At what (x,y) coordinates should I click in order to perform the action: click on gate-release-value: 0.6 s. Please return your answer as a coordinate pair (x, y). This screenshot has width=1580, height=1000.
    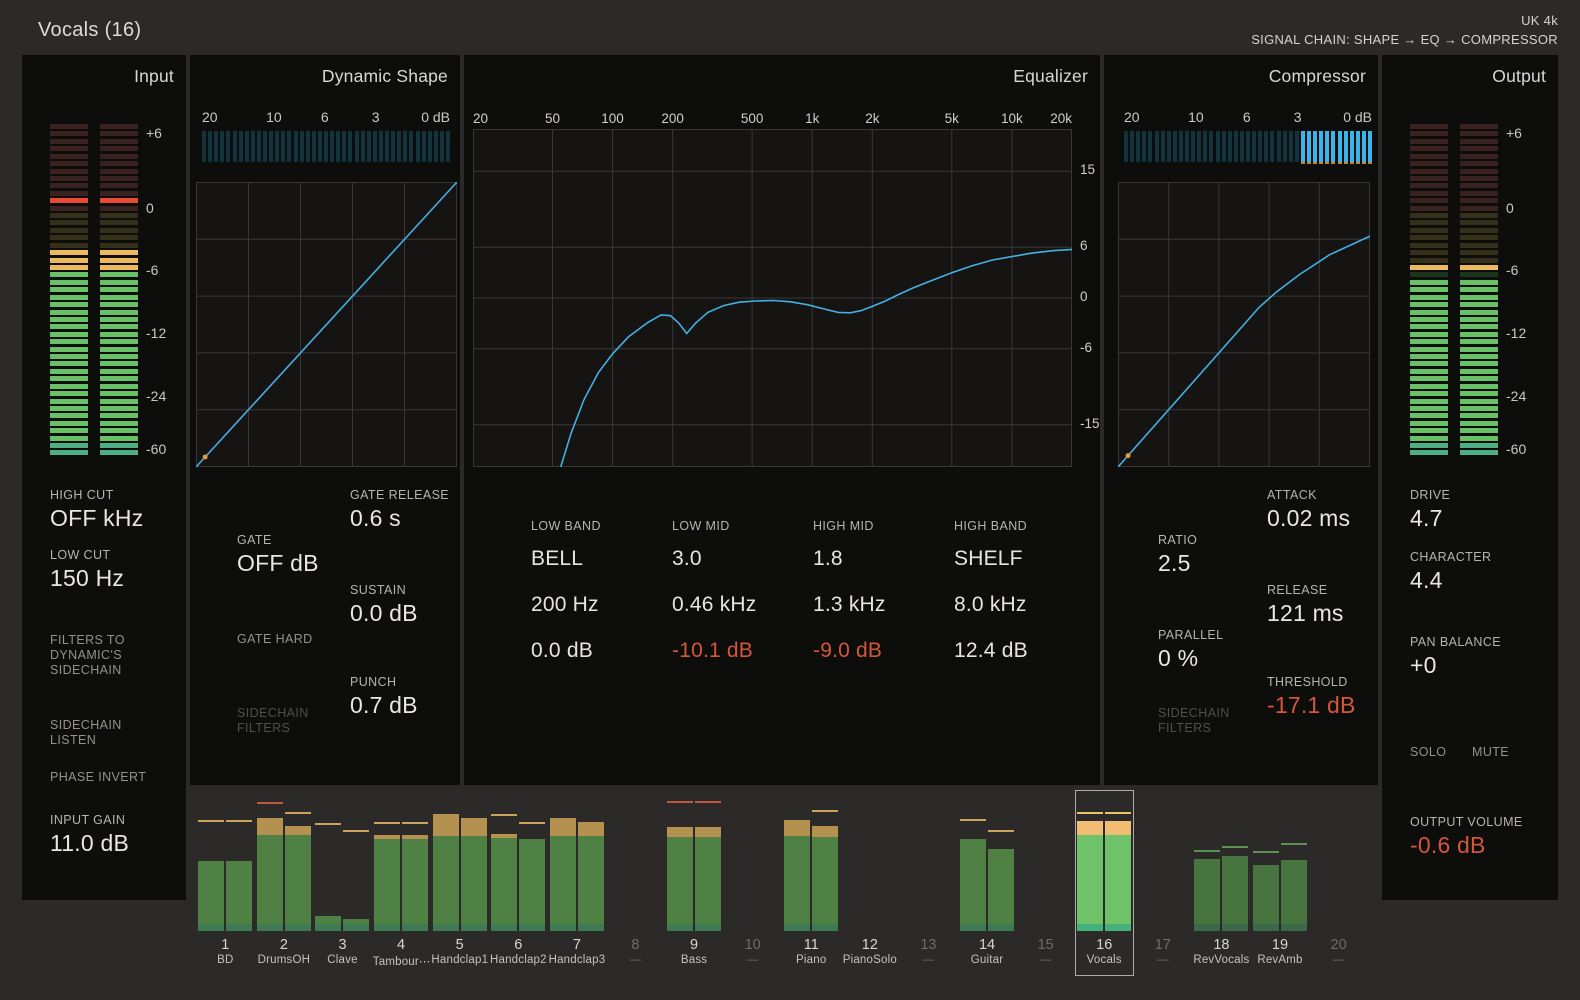
    Looking at the image, I should click on (399, 518).